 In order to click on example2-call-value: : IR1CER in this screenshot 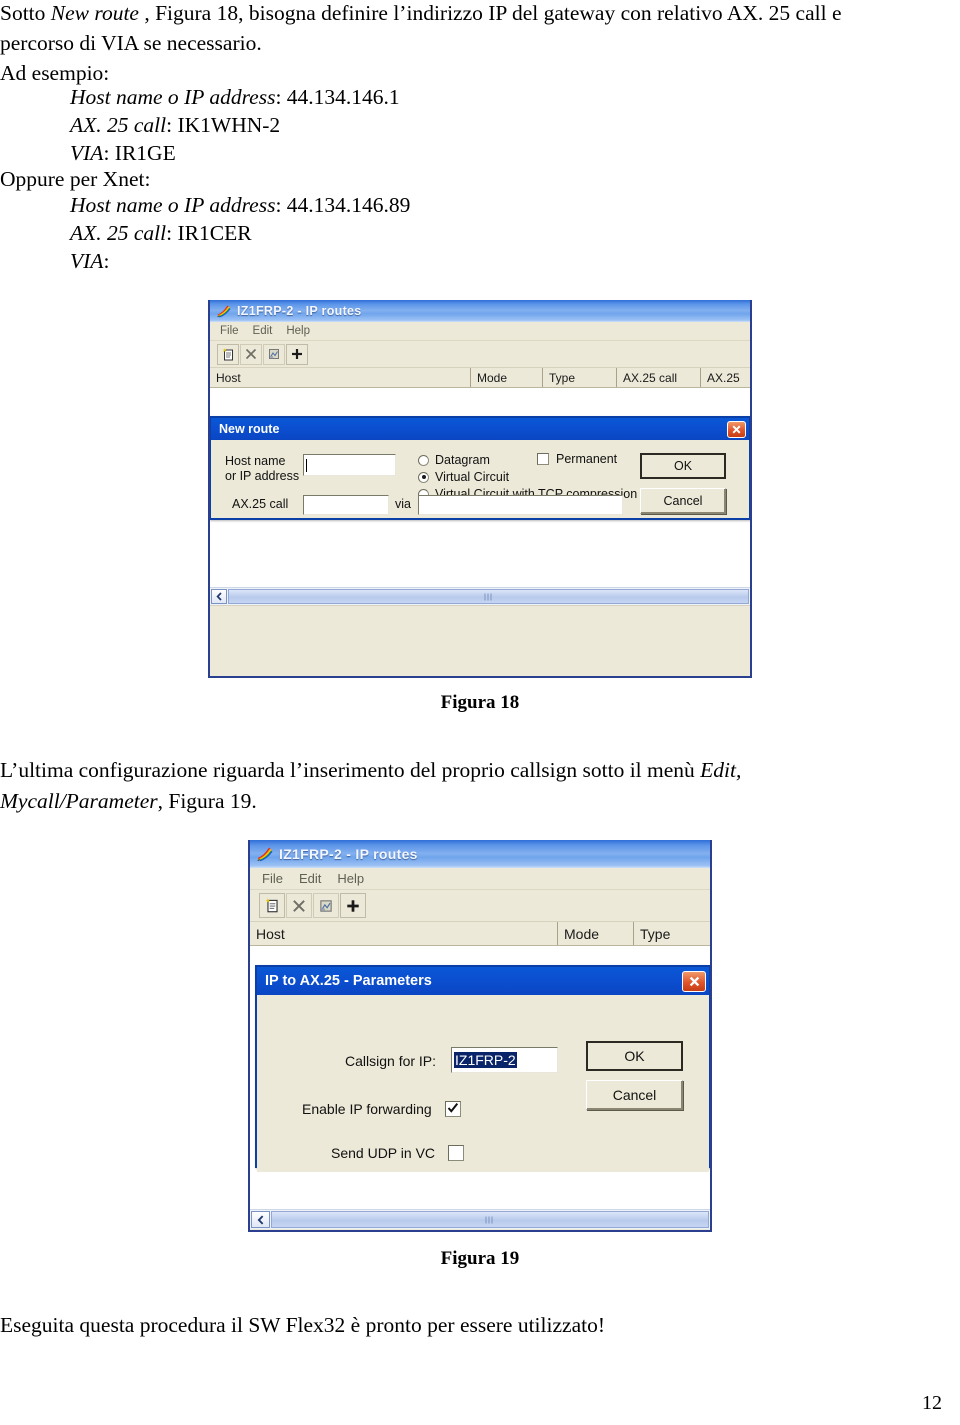, I will do `click(209, 233)`.